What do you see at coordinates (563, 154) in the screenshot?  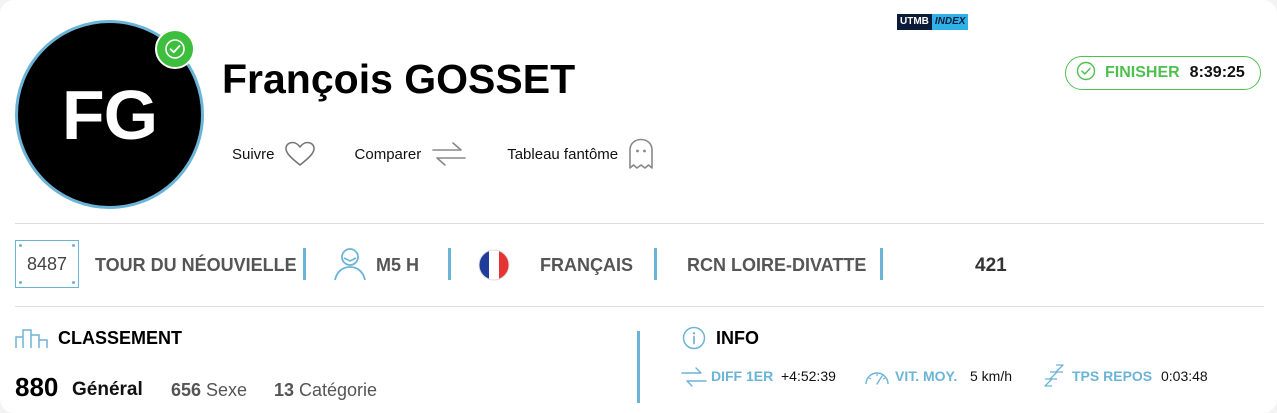 I see `ghost-table-label: Tableau fantôme` at bounding box center [563, 154].